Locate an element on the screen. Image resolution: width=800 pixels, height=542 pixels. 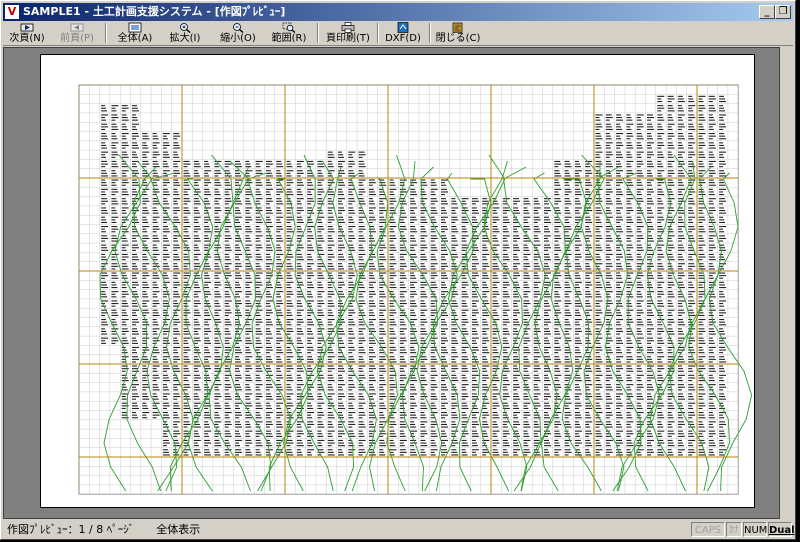
prev-page-icon is located at coordinates (77, 27).